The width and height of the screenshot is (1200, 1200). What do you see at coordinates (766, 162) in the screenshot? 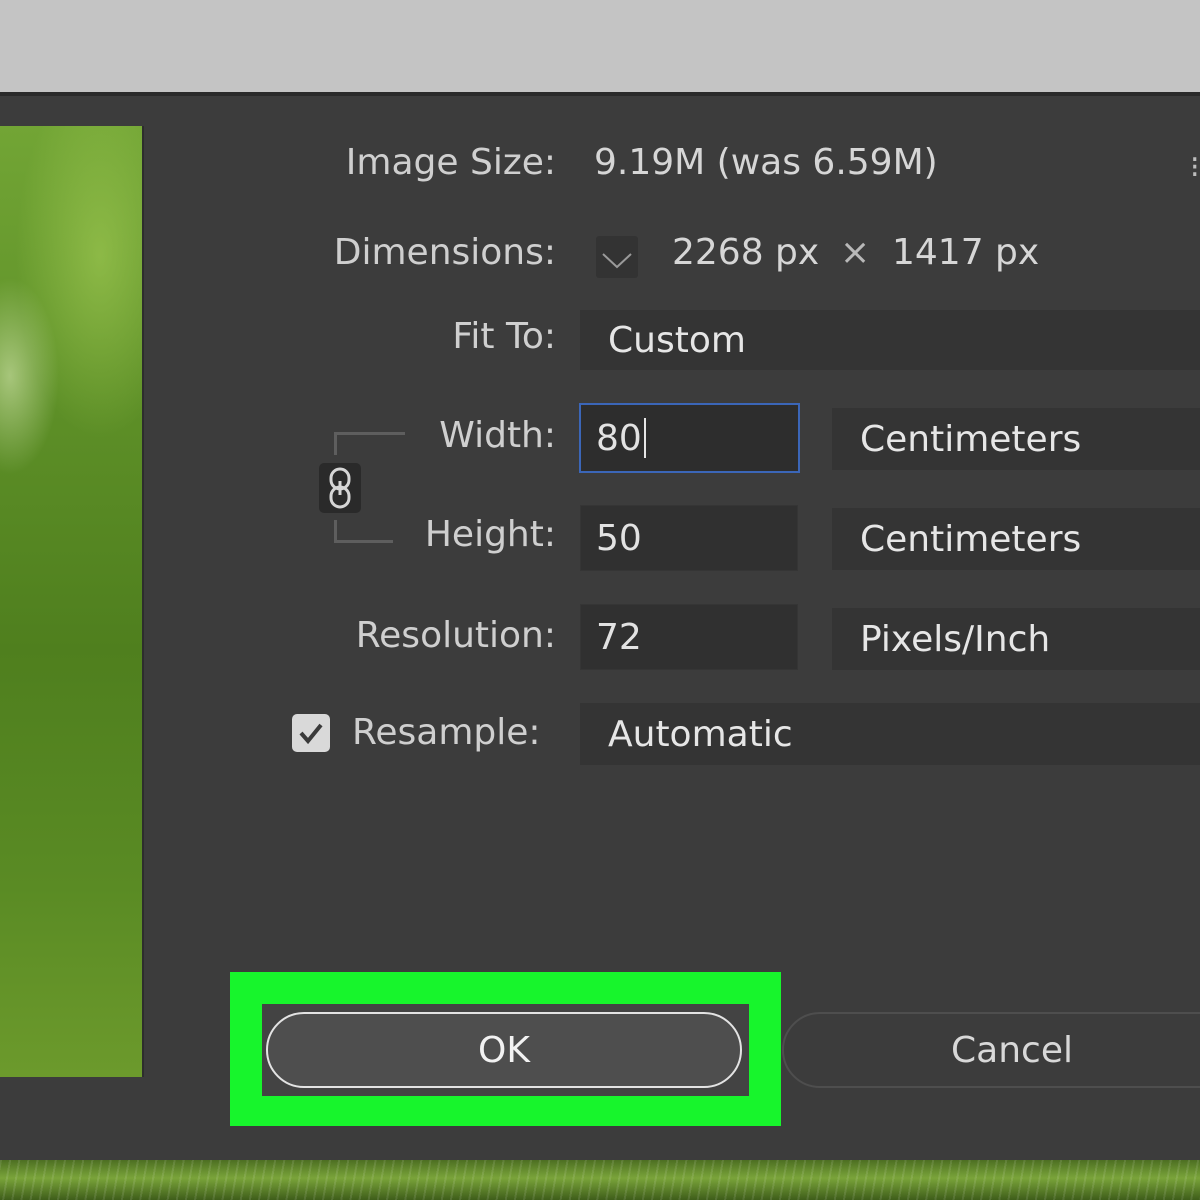
I see `image-size-value: 9.19M (was 6.59M)` at bounding box center [766, 162].